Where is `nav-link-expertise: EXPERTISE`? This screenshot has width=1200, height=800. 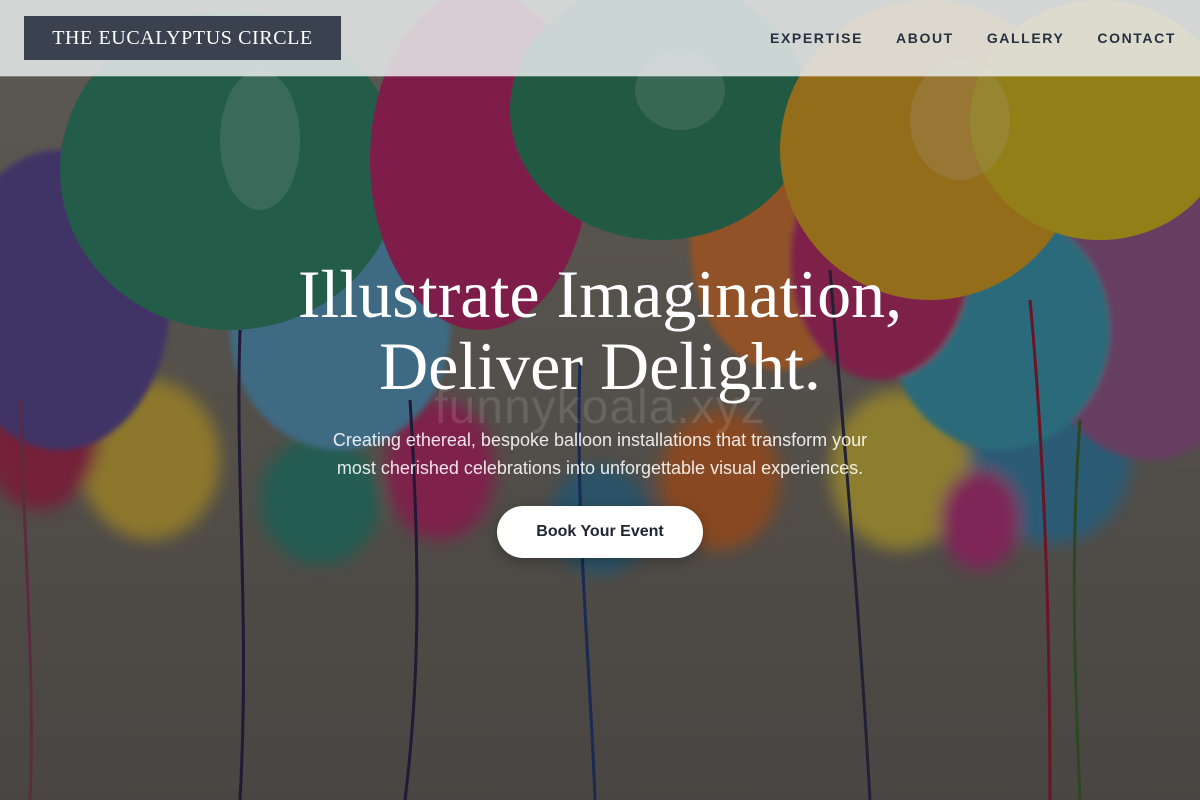 nav-link-expertise: EXPERTISE is located at coordinates (816, 38).